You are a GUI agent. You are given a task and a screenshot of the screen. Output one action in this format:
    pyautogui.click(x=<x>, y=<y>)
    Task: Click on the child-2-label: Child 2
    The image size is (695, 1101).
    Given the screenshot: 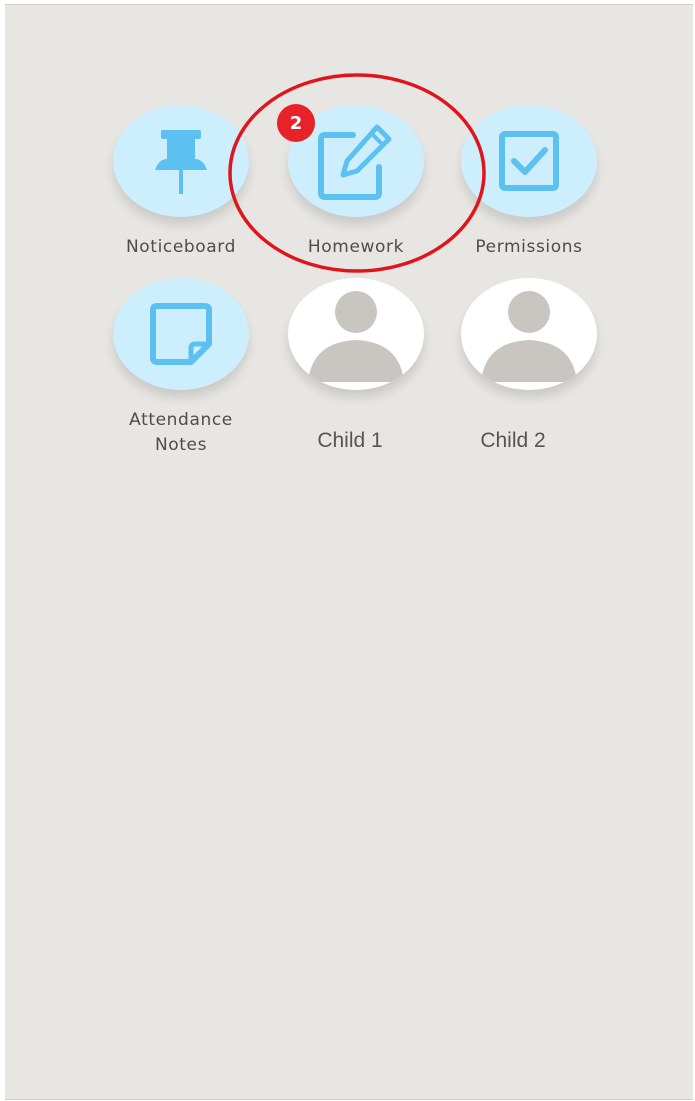 What is the action you would take?
    pyautogui.click(x=513, y=440)
    